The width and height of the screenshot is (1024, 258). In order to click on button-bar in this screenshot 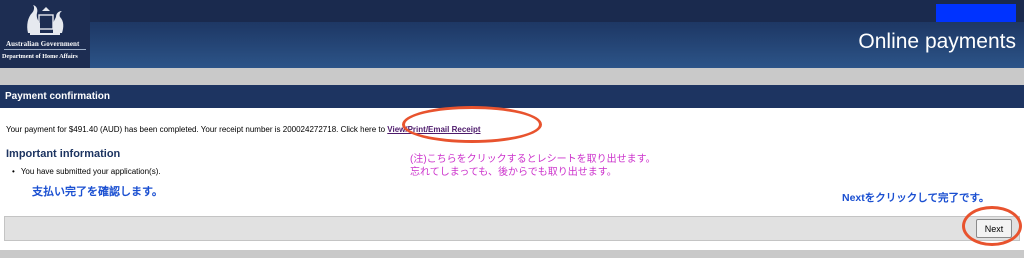, I will do `click(512, 228)`.